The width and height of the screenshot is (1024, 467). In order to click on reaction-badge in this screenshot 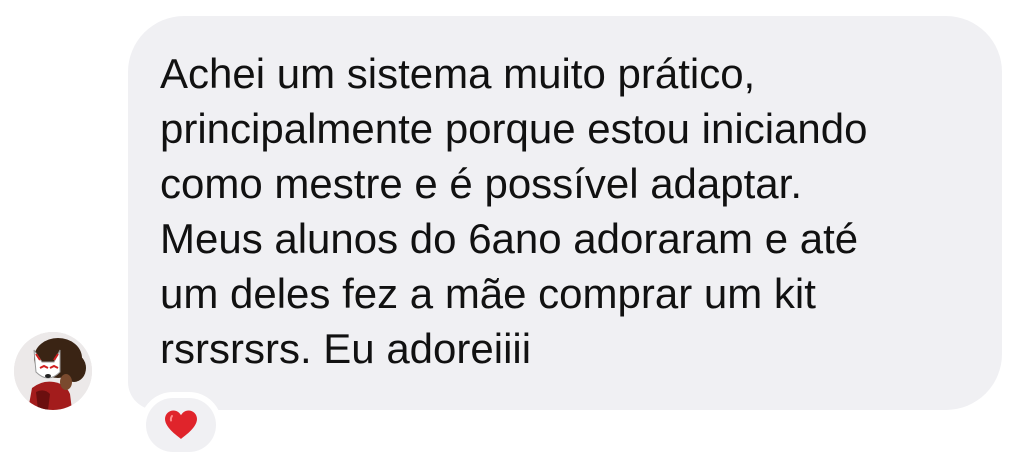, I will do `click(181, 425)`.